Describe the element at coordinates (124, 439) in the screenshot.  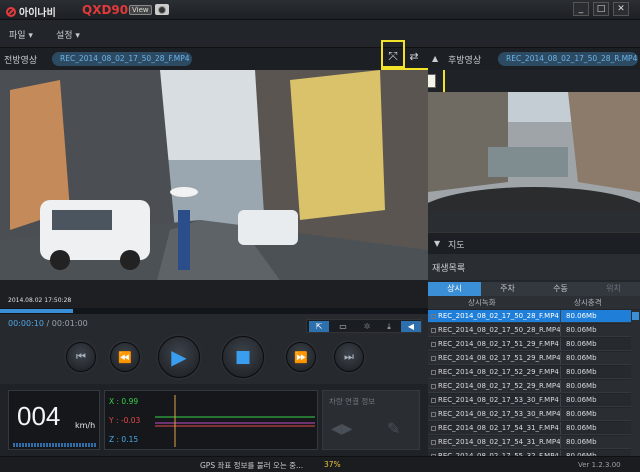
I see `gsensor-z: Z : 0.15` at that location.